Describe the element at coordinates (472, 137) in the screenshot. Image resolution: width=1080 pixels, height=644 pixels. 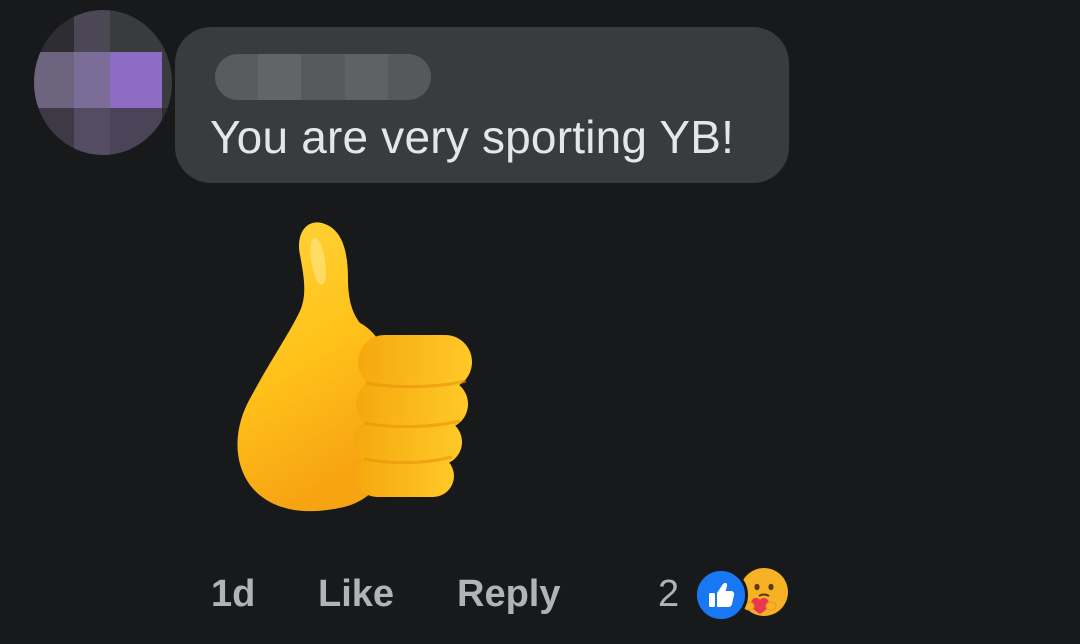
I see `comment-text: You are very sporting YB!` at that location.